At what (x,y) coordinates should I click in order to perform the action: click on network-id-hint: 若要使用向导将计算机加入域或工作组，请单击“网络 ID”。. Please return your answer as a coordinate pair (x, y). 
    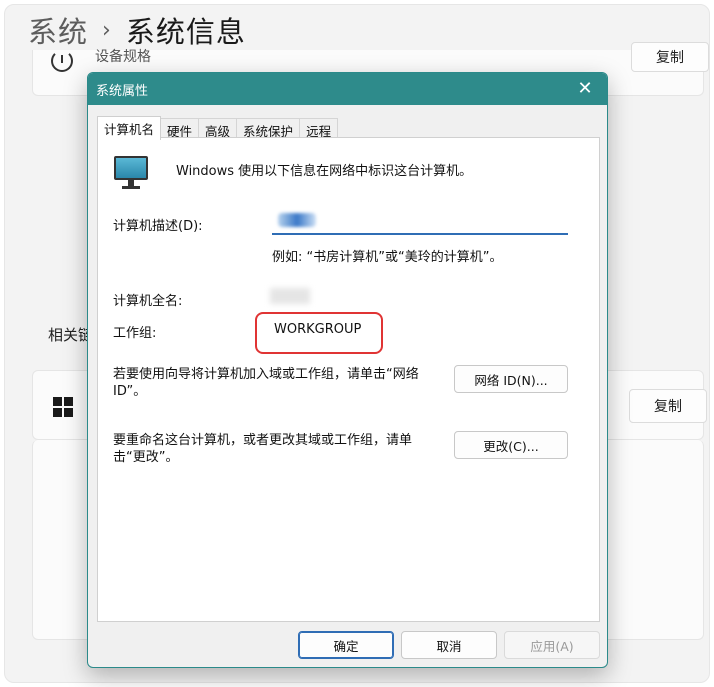
    Looking at the image, I should click on (266, 383).